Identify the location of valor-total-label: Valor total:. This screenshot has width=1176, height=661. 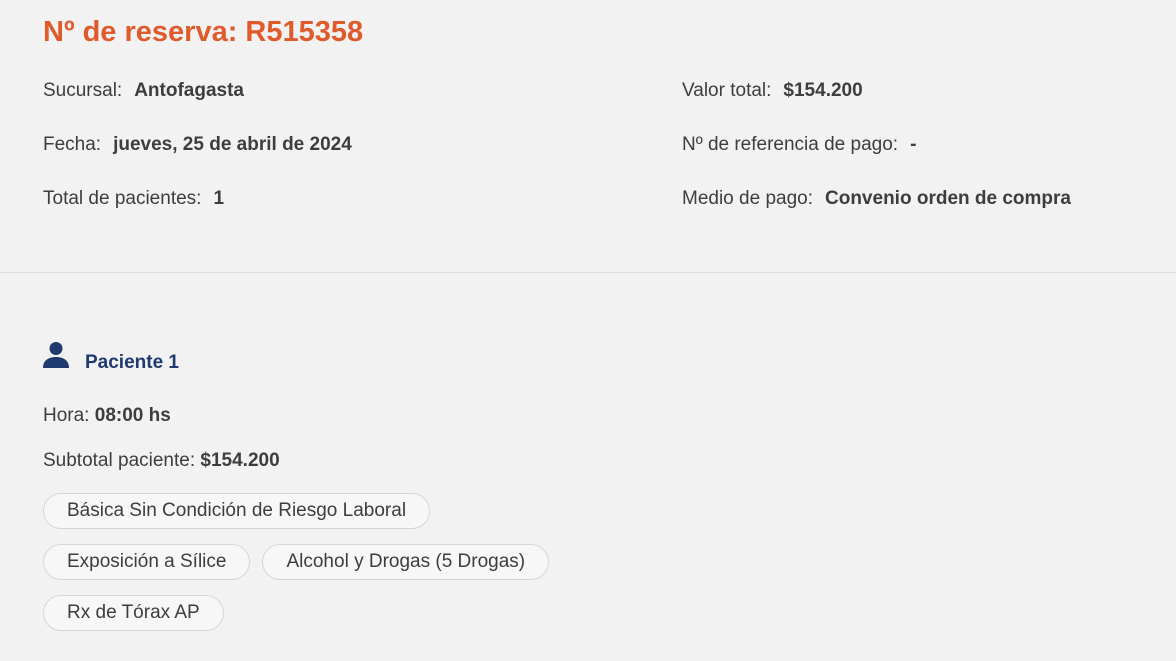
(727, 90).